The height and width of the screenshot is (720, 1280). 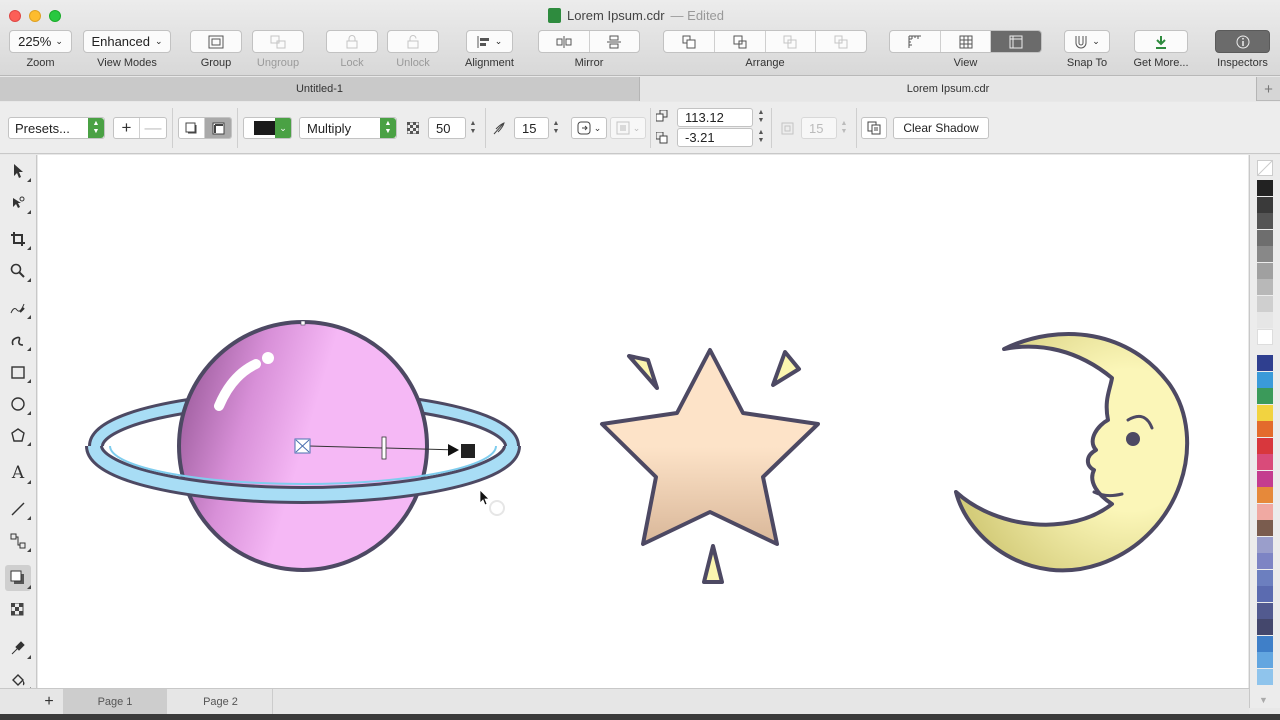 I want to click on eyedropper-tool, so click(x=18, y=648).